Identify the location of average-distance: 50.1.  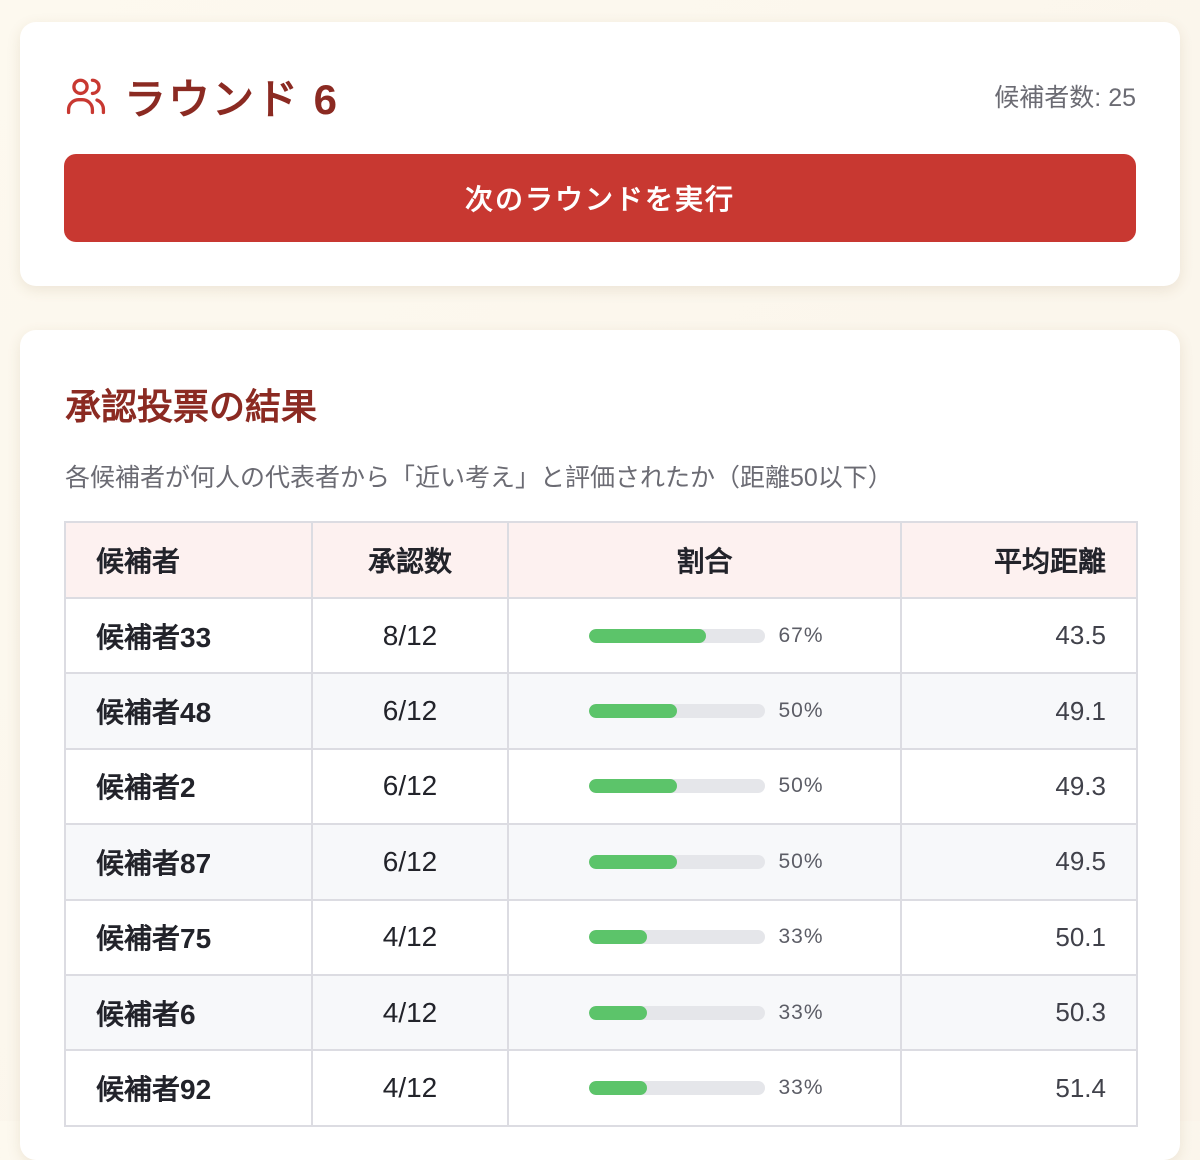
(1019, 937).